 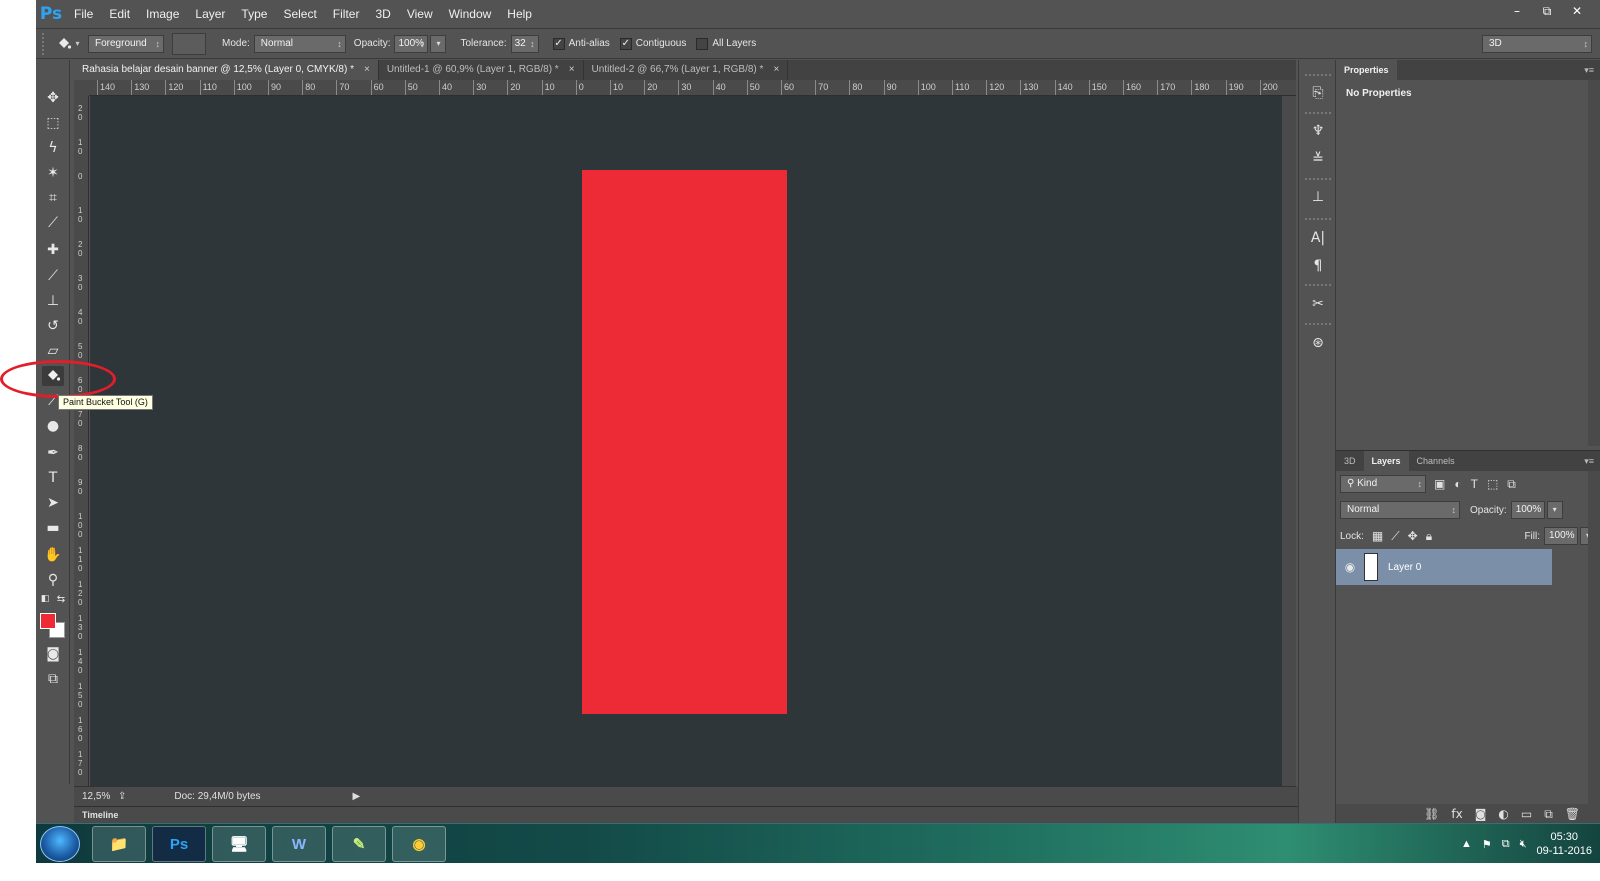 I want to click on tab-layers: Layers, so click(x=1386, y=461).